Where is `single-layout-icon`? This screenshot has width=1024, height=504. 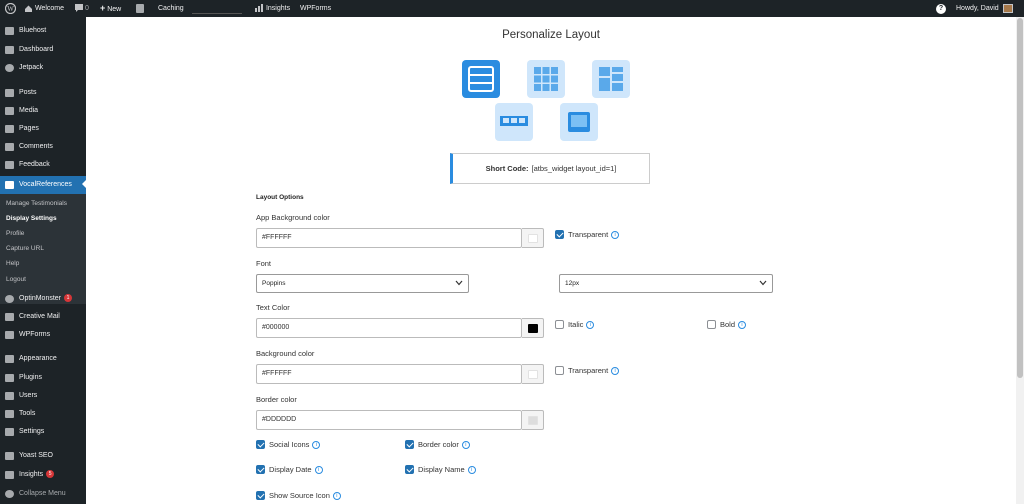 single-layout-icon is located at coordinates (579, 122).